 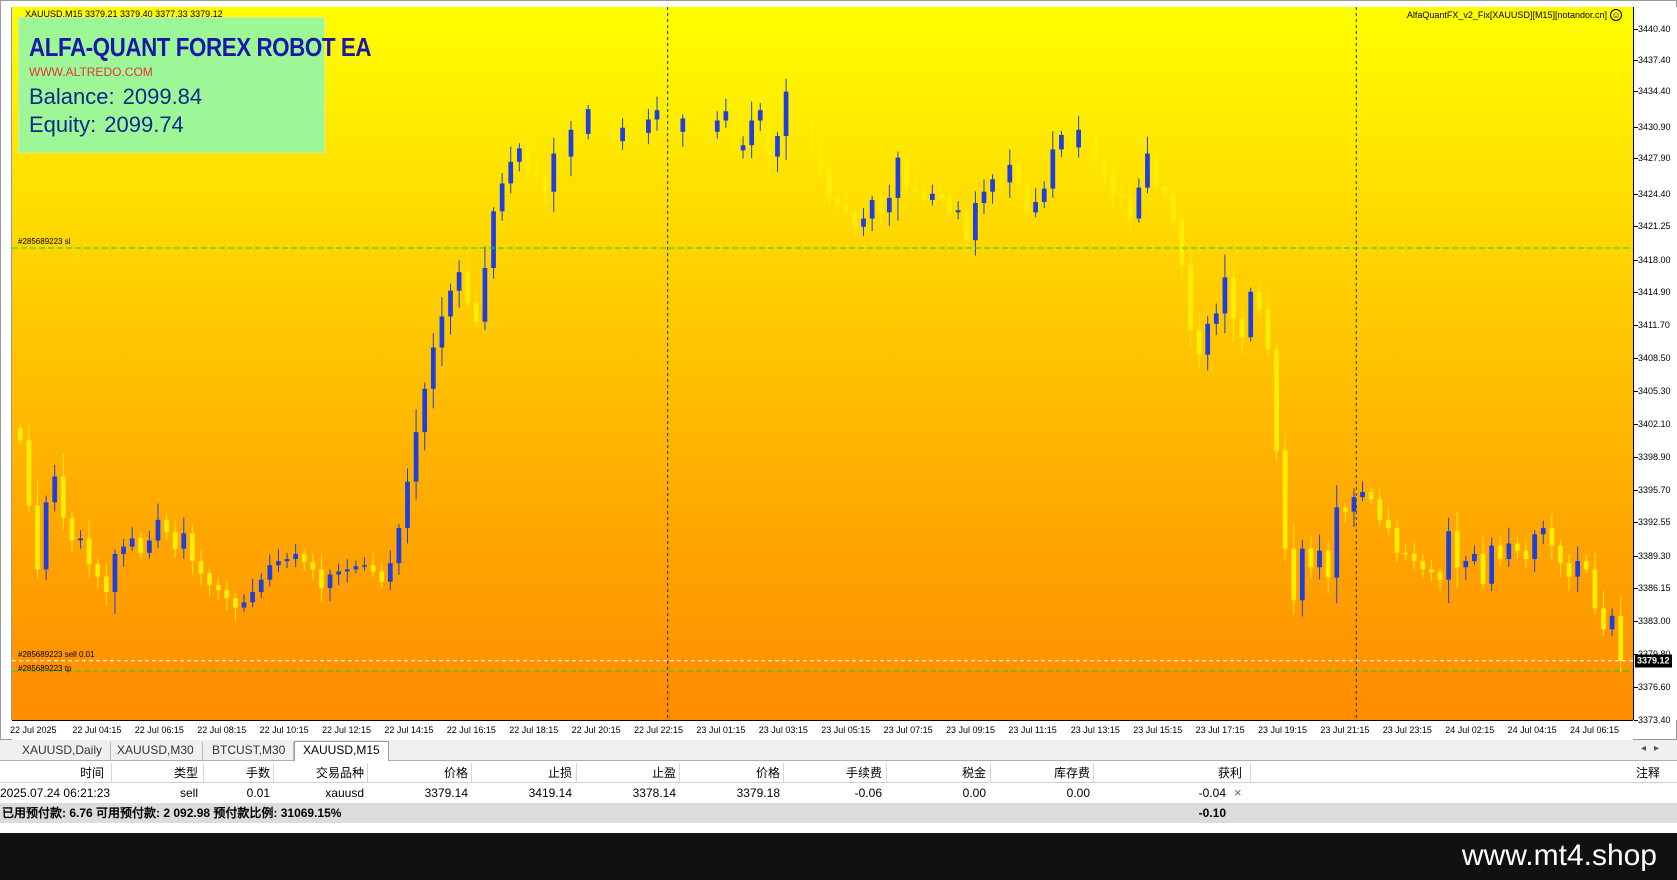 I want to click on time-tick-label: 23 Jul 03:15, so click(x=783, y=730).